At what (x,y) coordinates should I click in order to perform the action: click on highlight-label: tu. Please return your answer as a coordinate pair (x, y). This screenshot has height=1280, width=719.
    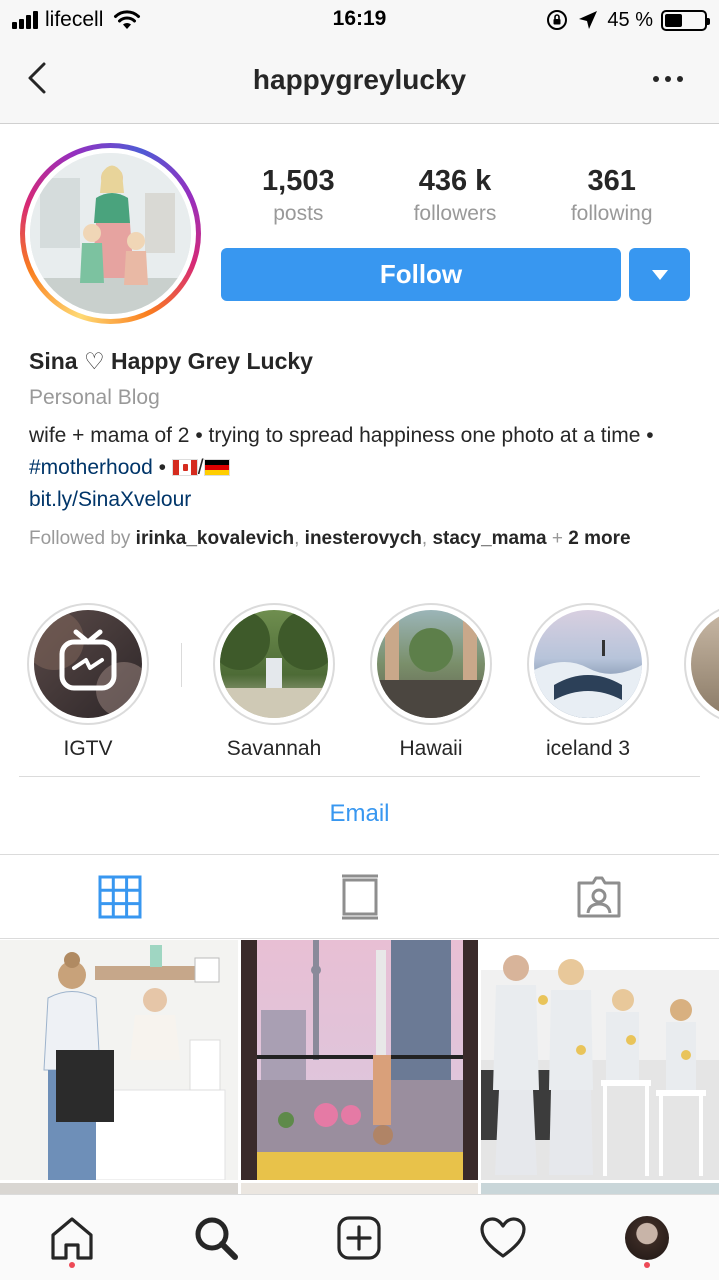
    Looking at the image, I should click on (701, 749).